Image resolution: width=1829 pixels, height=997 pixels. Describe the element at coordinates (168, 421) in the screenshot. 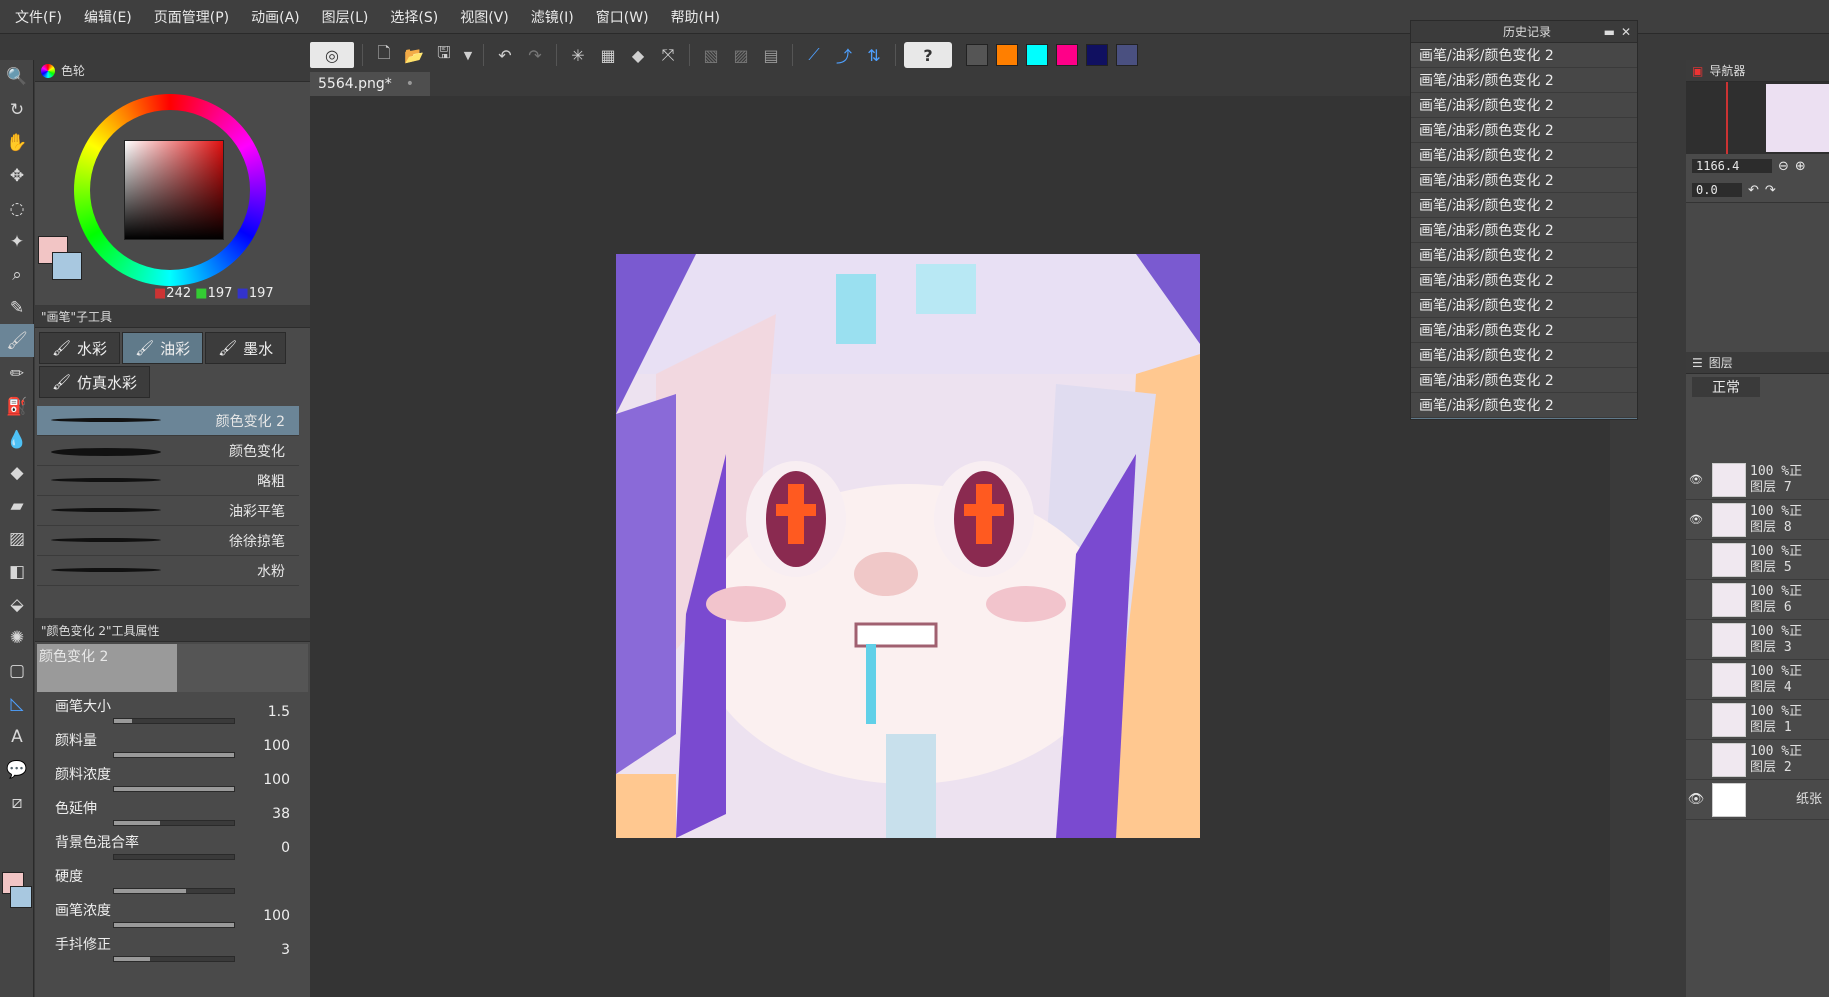

I see `brush-item: 颜色变化 2` at that location.